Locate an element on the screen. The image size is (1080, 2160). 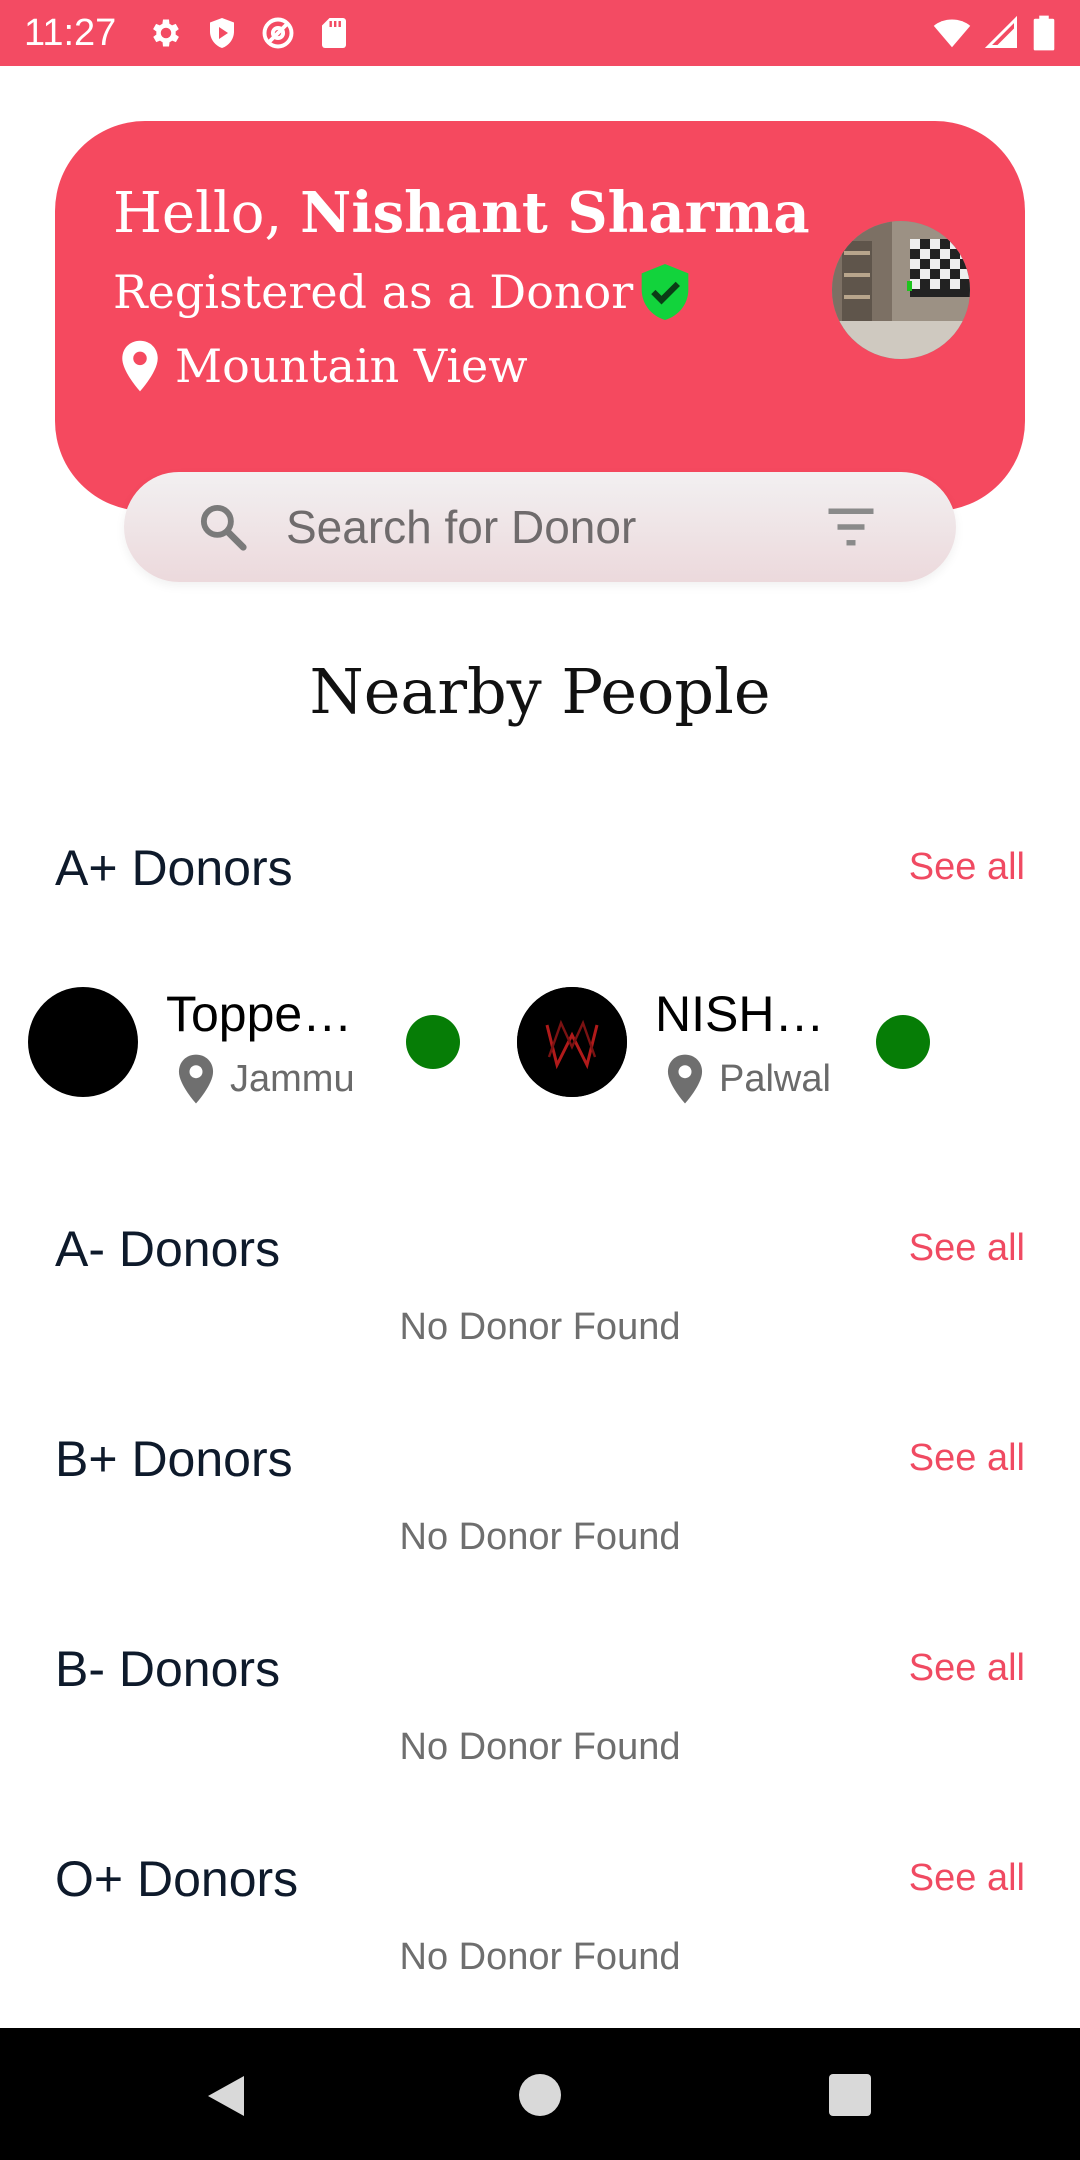
donor-logo is located at coordinates (572, 1042).